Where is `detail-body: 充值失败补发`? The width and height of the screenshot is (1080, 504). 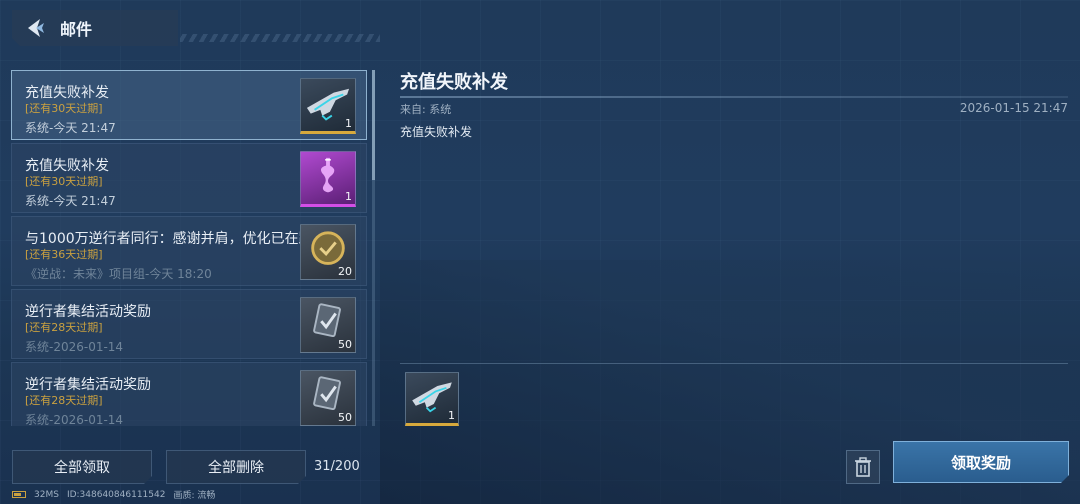
detail-body: 充值失败补发 is located at coordinates (436, 132).